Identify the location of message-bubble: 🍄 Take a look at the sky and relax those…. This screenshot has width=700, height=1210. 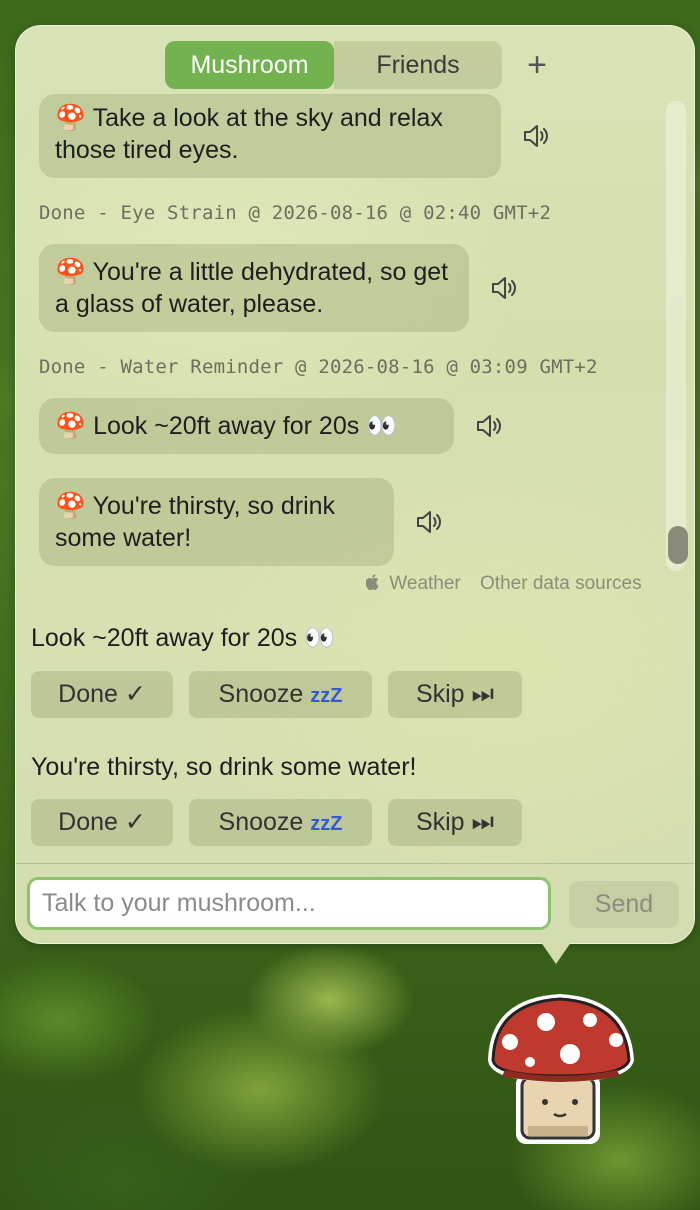
(270, 136).